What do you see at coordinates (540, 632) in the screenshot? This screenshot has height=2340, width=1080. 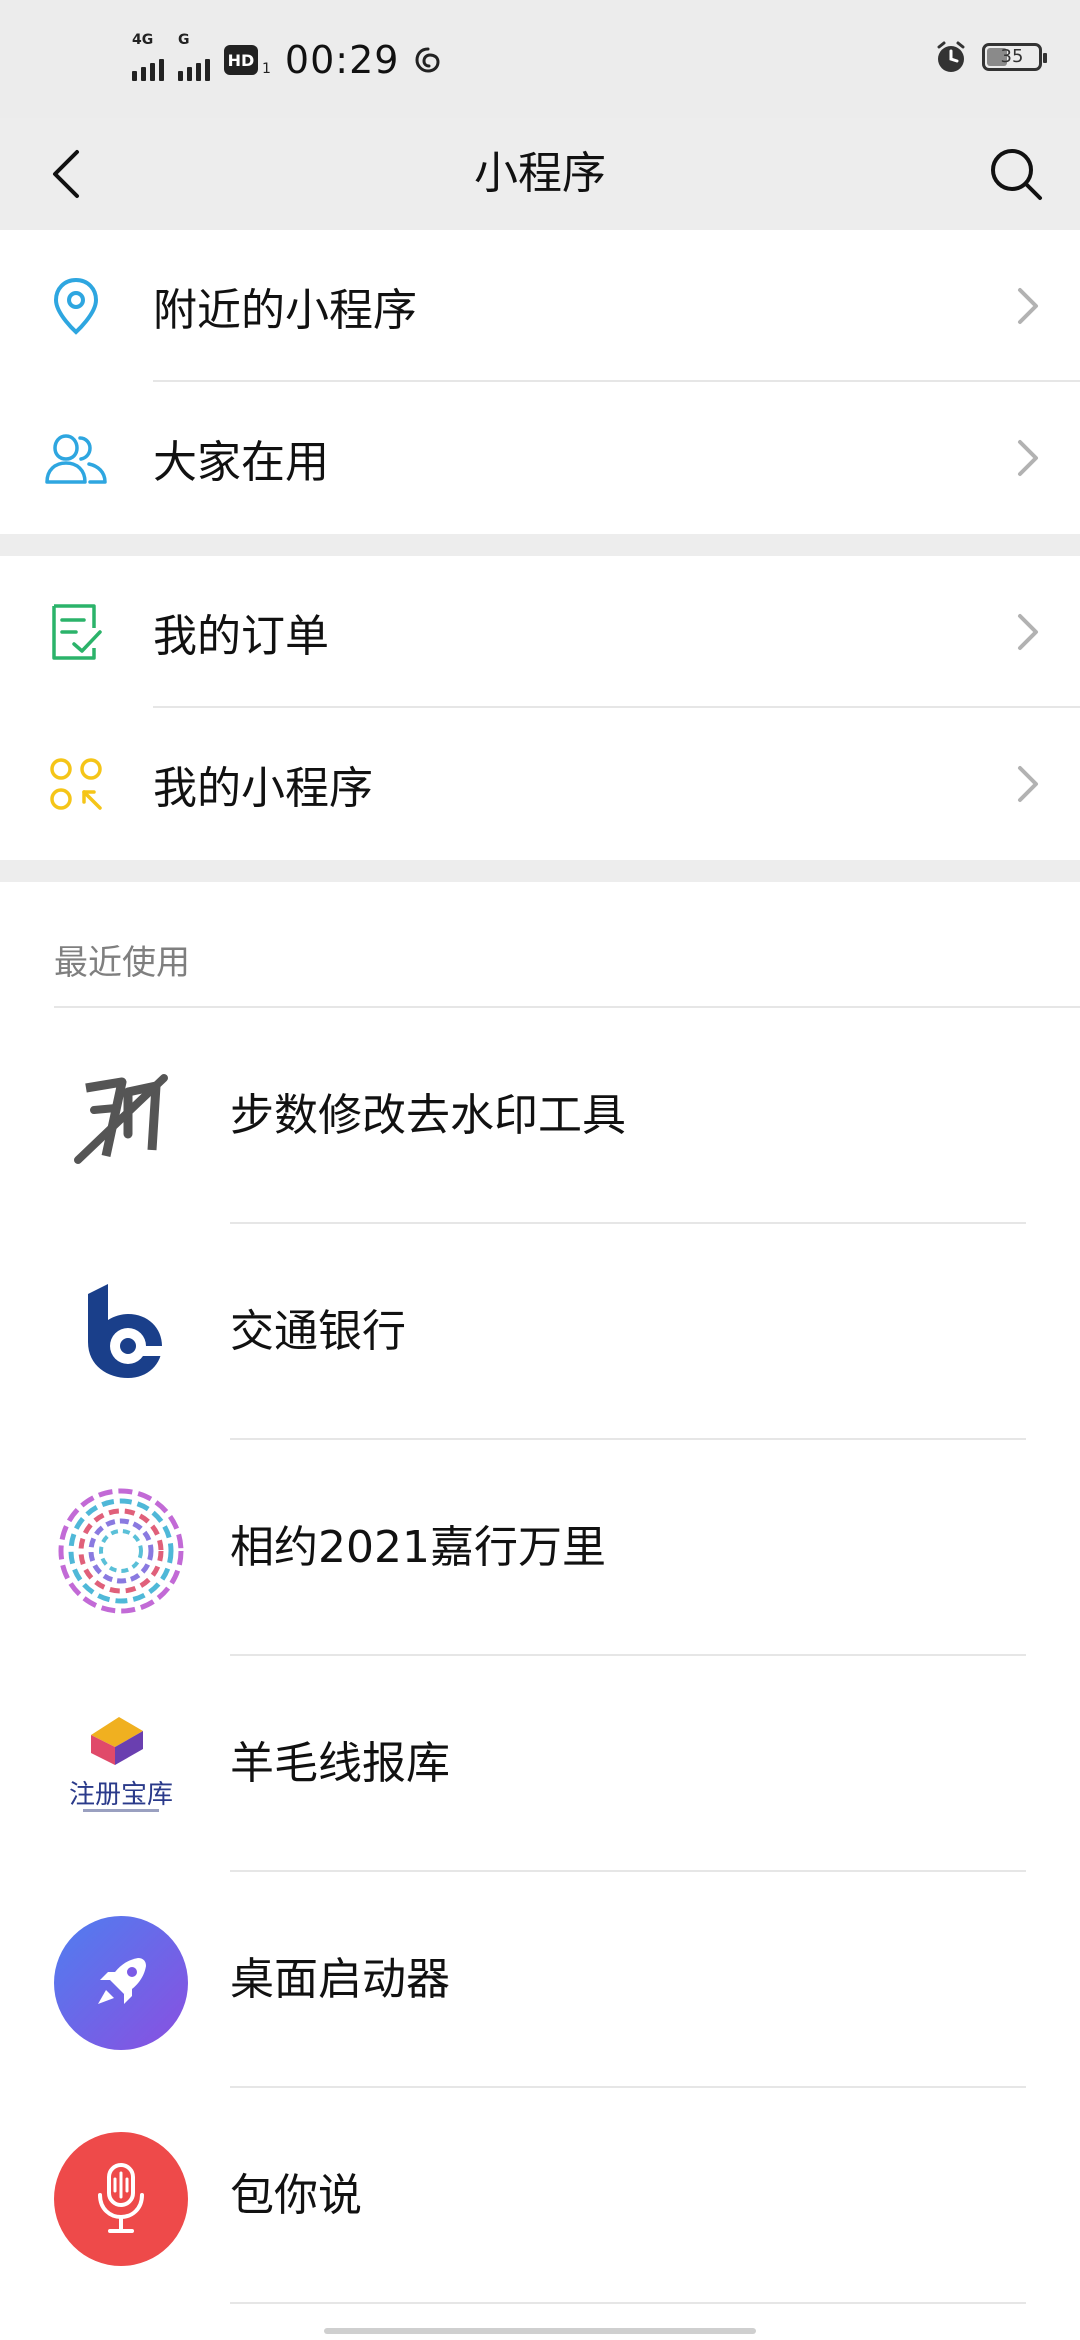 I see `menu-item-my-orders: 我的订单` at bounding box center [540, 632].